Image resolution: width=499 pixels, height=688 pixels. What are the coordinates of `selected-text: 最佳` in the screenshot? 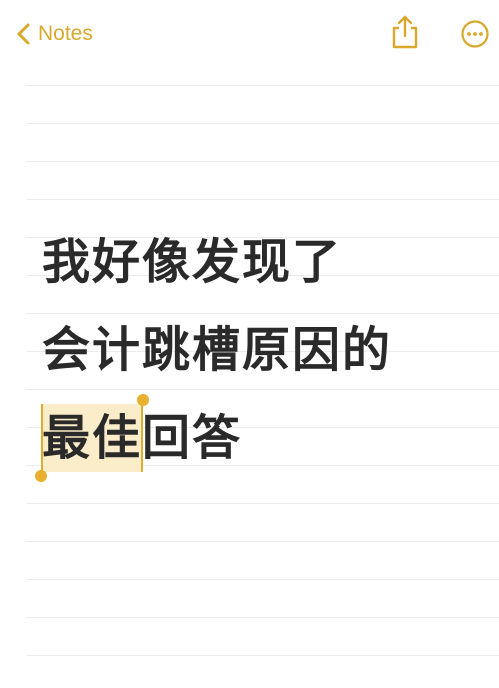 It's located at (92, 438).